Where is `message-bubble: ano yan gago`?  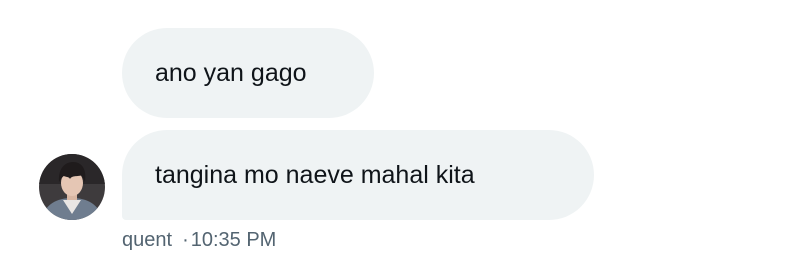
message-bubble: ano yan gago is located at coordinates (248, 73).